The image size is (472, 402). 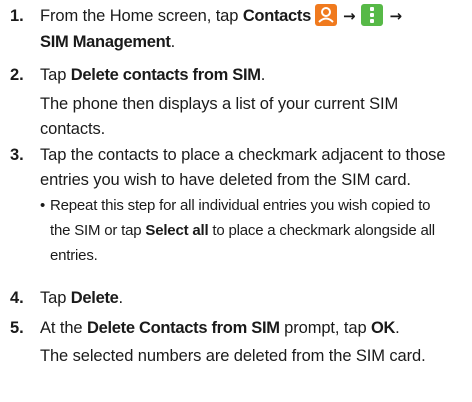 I want to click on menu-icon, so click(x=372, y=15).